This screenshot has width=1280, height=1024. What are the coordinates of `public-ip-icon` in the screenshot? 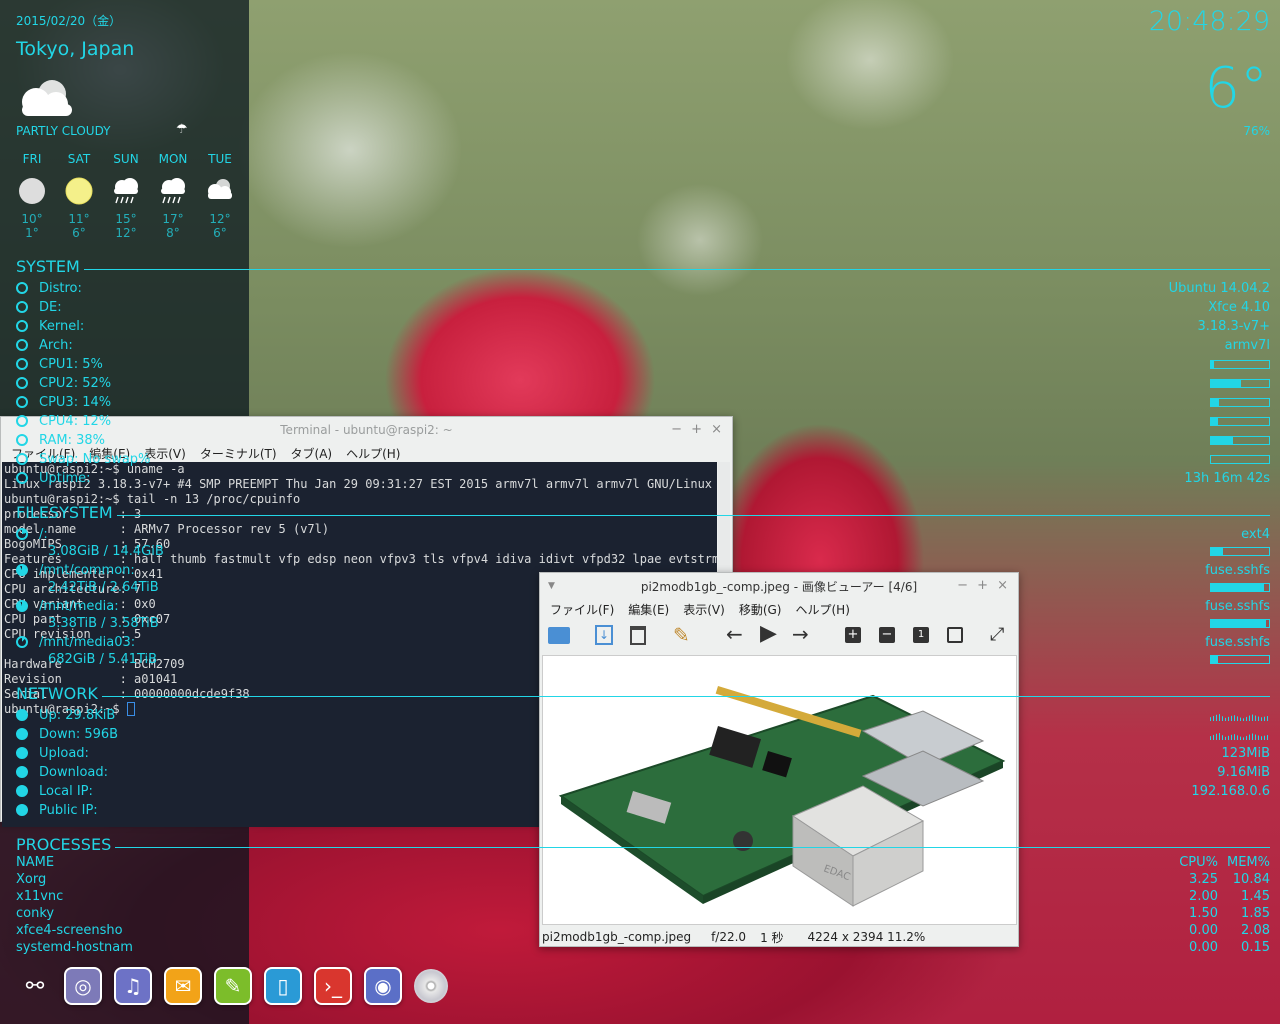 It's located at (22, 810).